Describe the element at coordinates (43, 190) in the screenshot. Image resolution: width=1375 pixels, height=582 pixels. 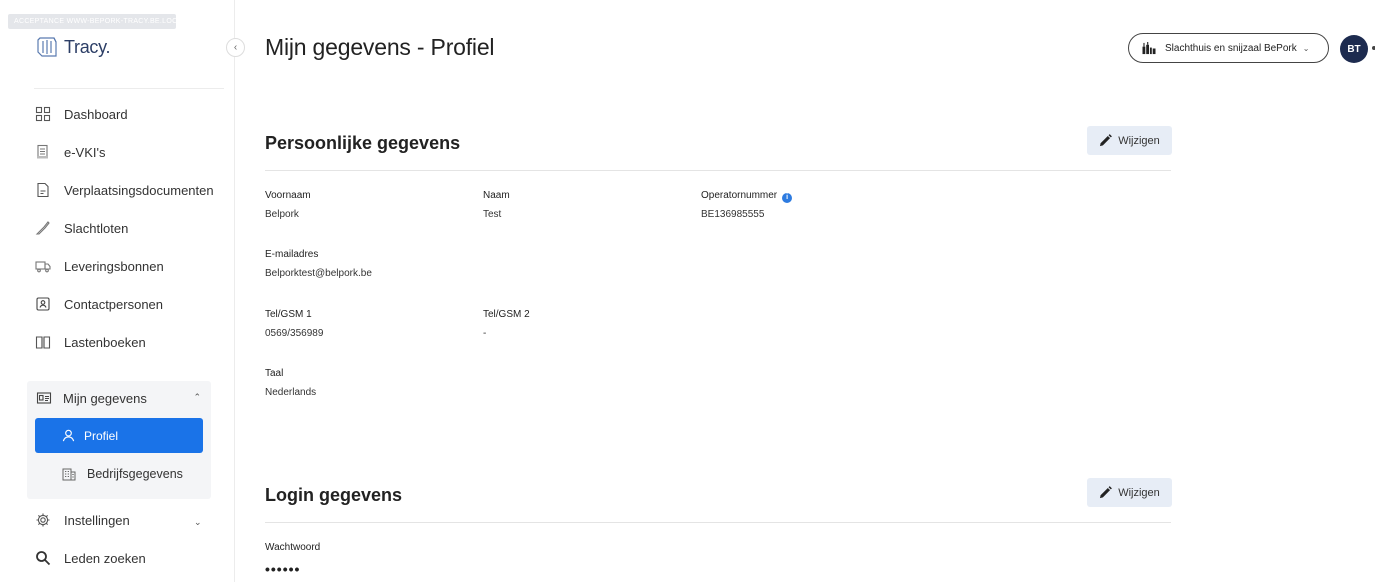
I see `file-icon` at that location.